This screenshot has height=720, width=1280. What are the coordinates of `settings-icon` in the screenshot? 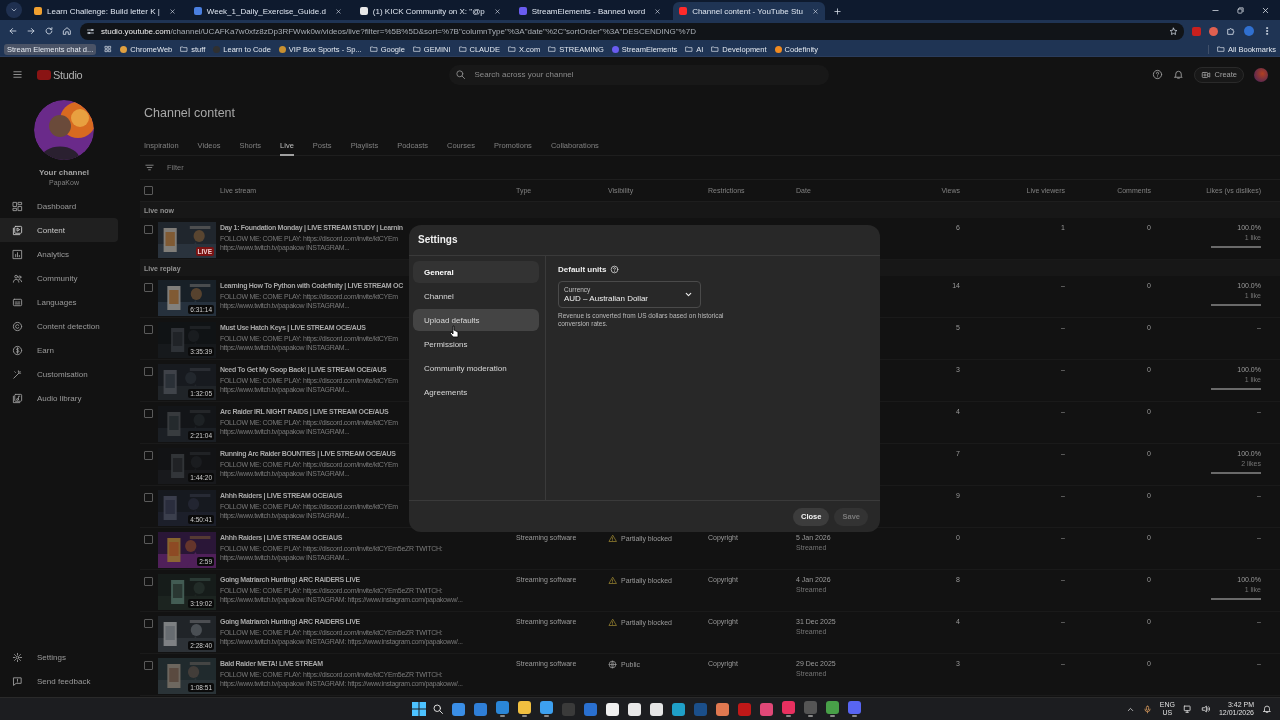 It's located at (17, 657).